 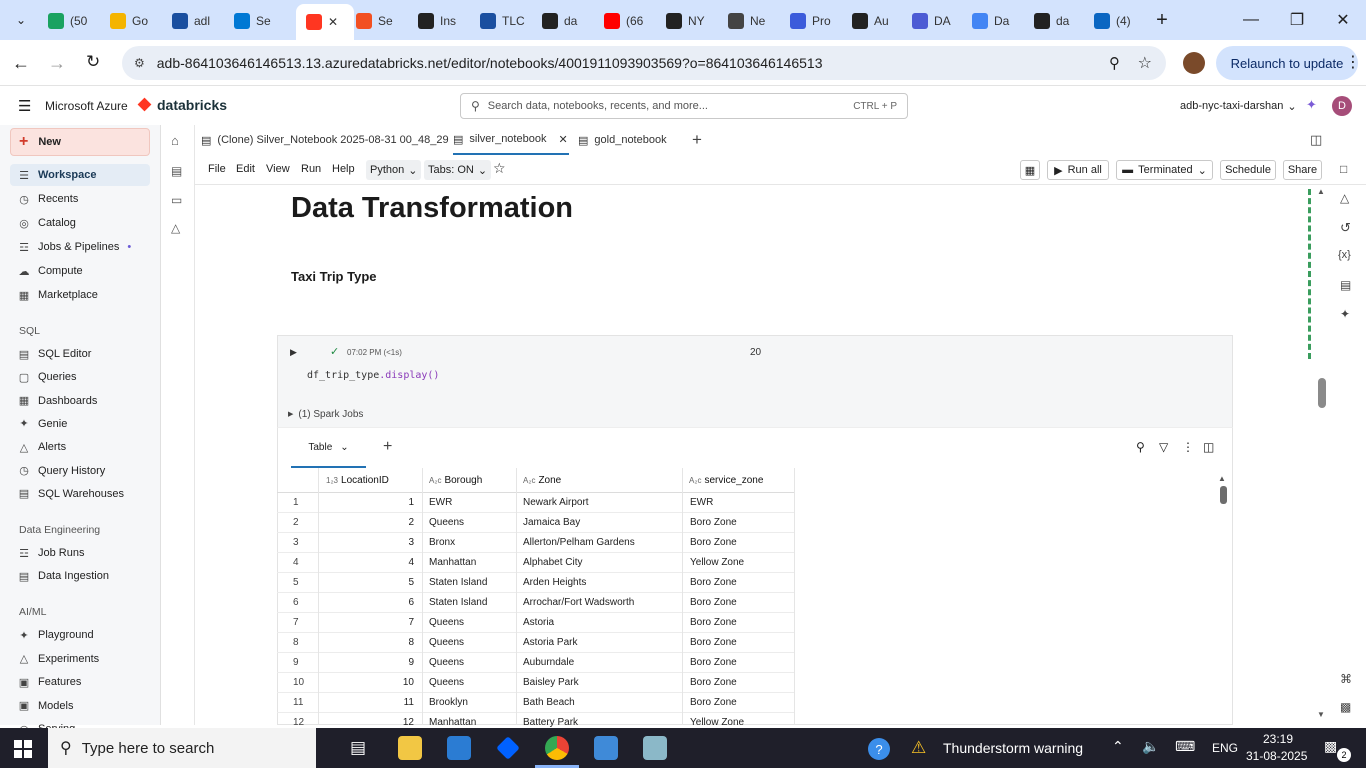 I want to click on table-row: 2 2 Queens Jamaica Bay Boro Zone, so click(x=536, y=523).